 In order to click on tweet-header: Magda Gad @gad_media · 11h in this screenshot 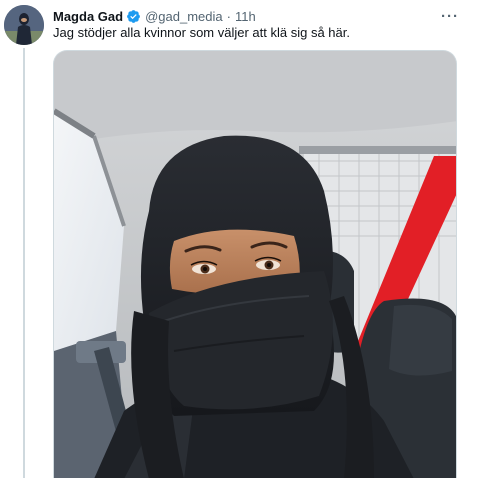, I will do `click(154, 16)`.